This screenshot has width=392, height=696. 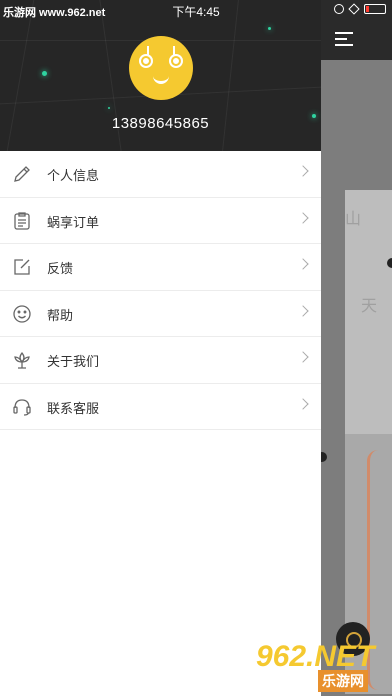 What do you see at coordinates (22, 360) in the screenshot?
I see `lotus-icon` at bounding box center [22, 360].